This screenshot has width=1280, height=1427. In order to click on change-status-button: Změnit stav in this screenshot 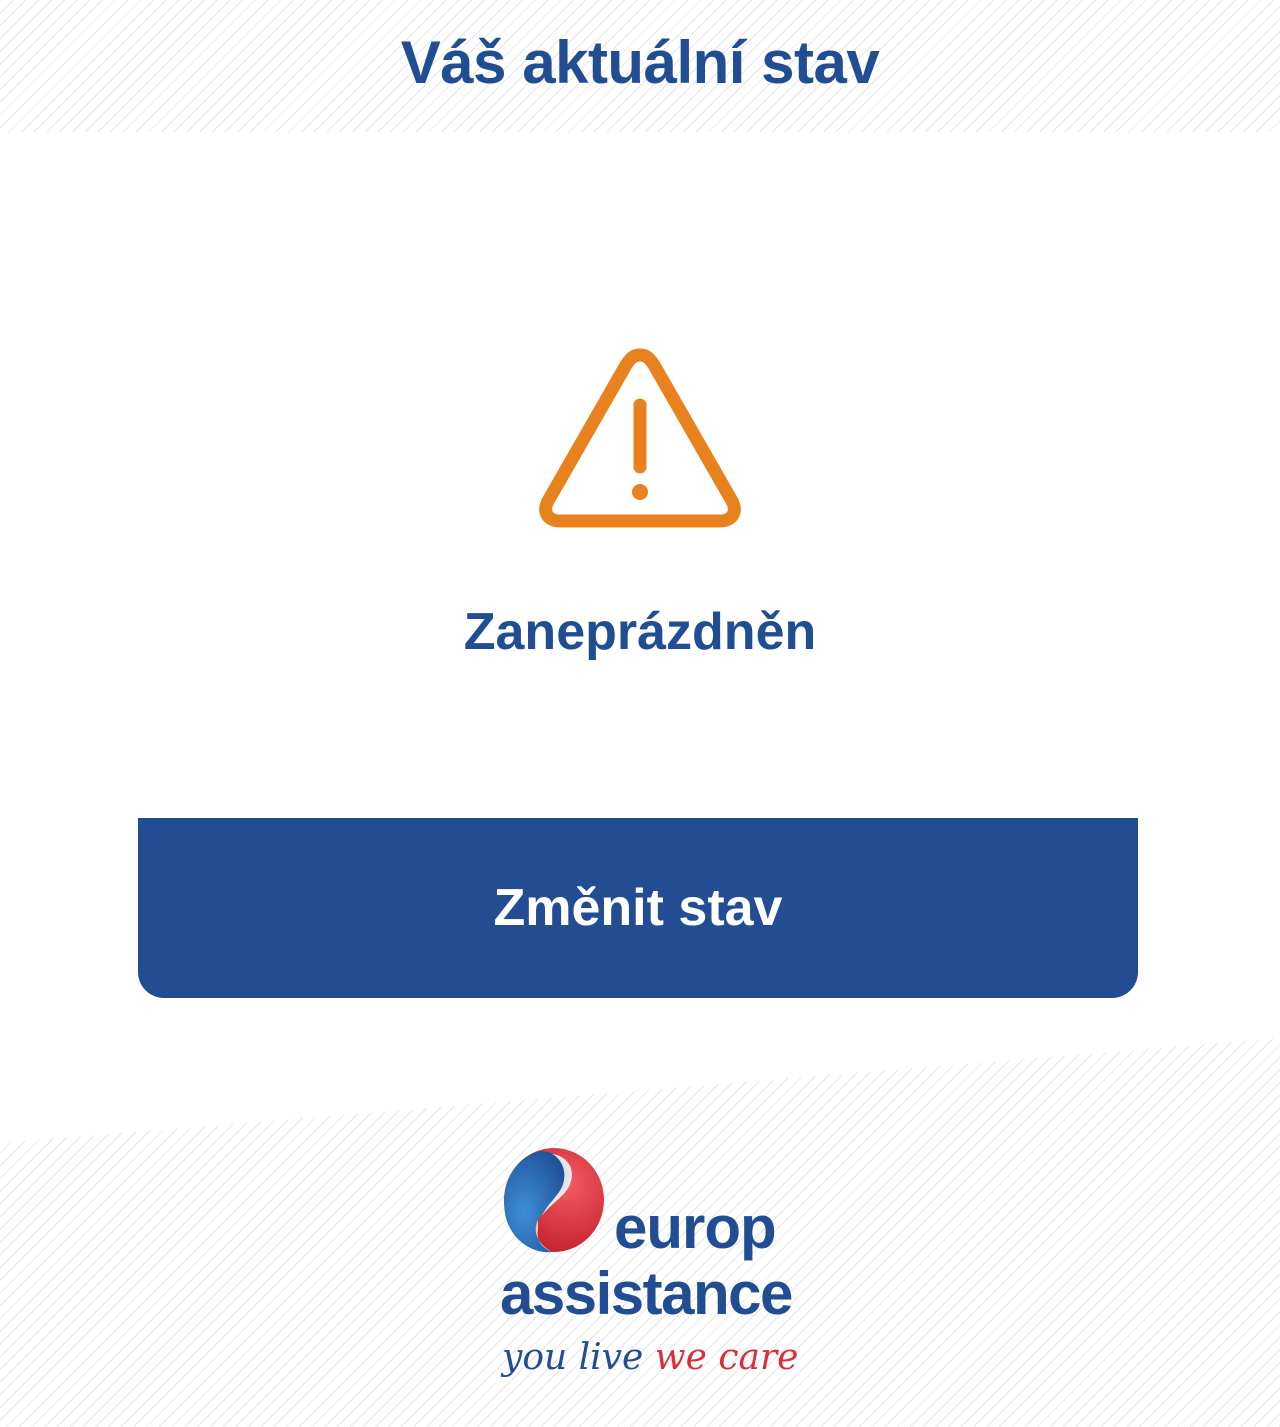, I will do `click(638, 908)`.